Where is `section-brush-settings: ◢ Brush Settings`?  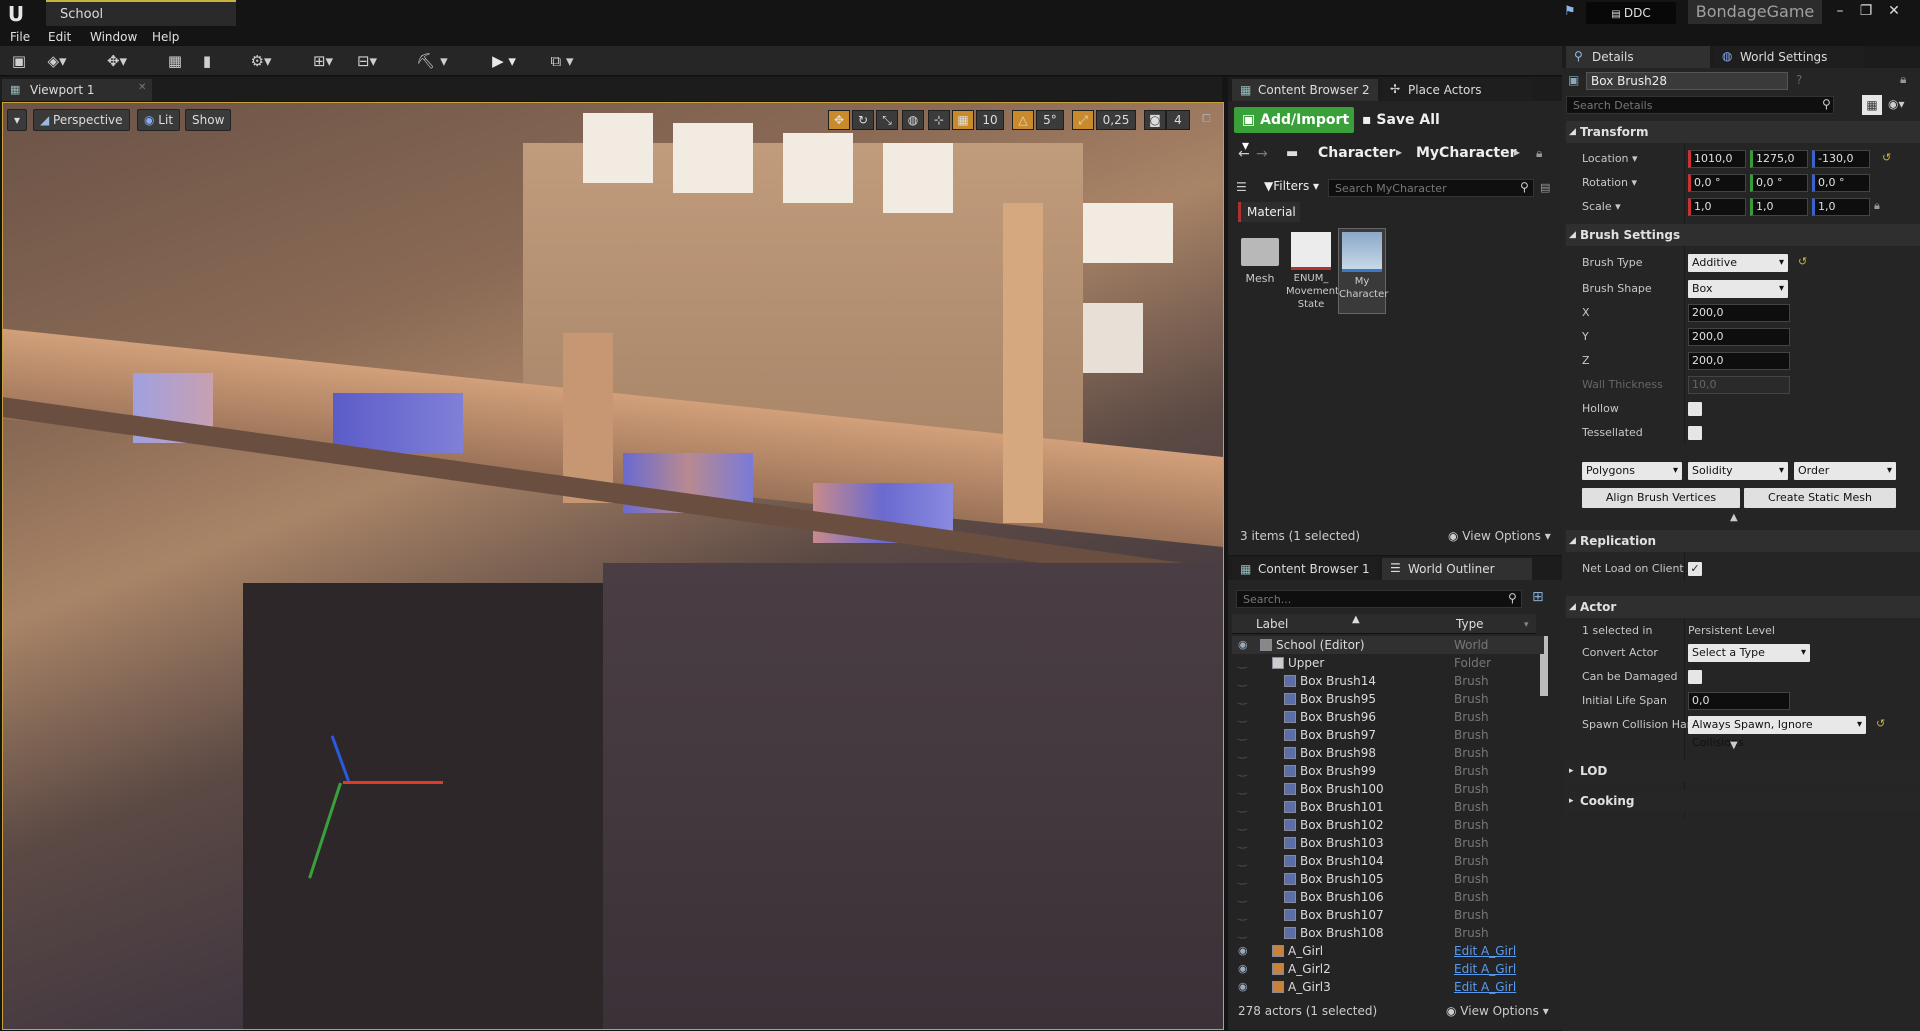
section-brush-settings: ◢ Brush Settings is located at coordinates (1743, 235).